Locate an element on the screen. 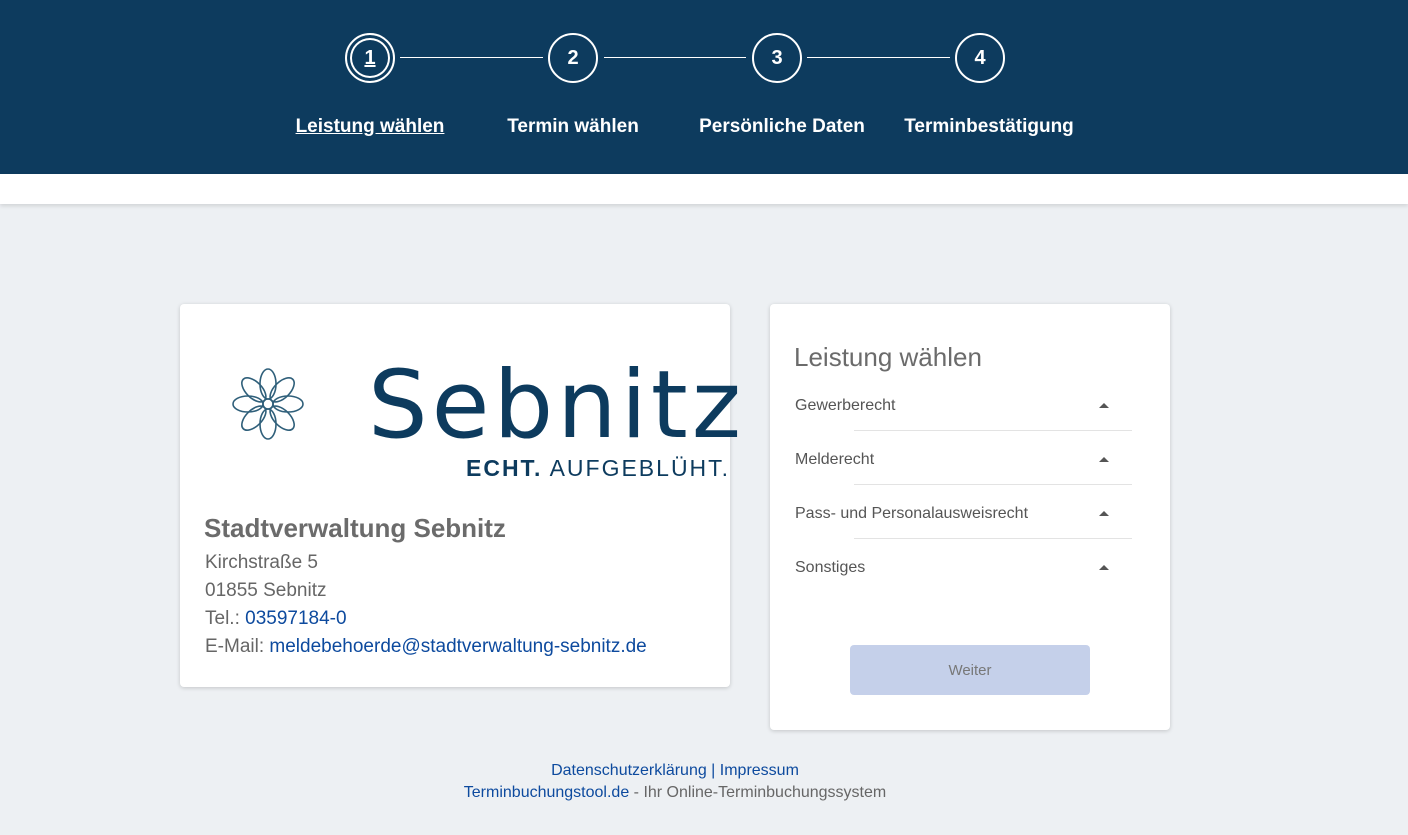 Image resolution: width=1408 pixels, height=835 pixels. service-group-label: Gewerberecht is located at coordinates (845, 405).